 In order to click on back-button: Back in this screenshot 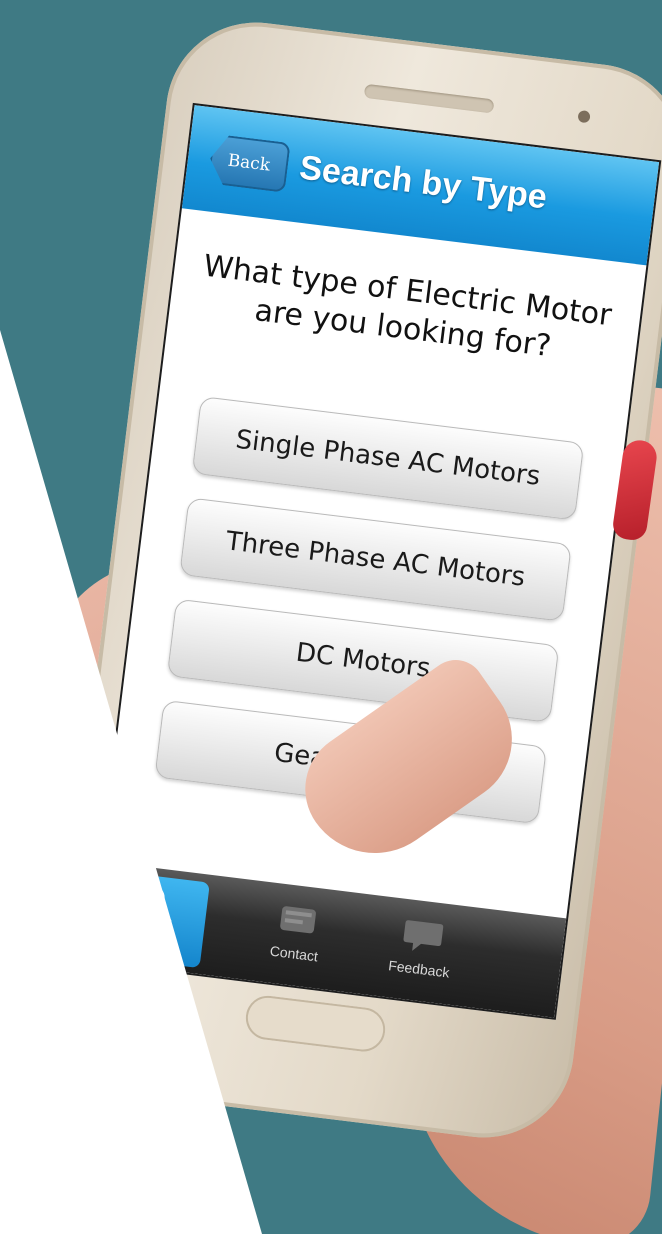, I will do `click(249, 163)`.